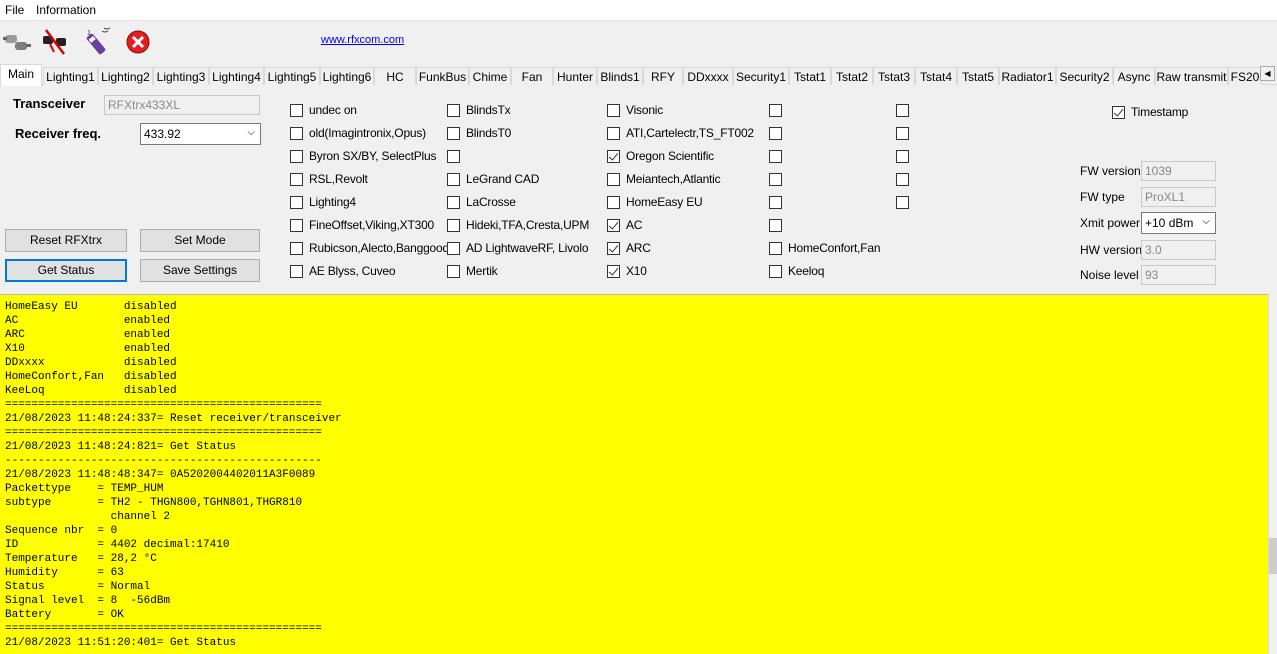  What do you see at coordinates (825, 248) in the screenshot?
I see `checkbox-homeconfort-fan: HomeConfort,Fan` at bounding box center [825, 248].